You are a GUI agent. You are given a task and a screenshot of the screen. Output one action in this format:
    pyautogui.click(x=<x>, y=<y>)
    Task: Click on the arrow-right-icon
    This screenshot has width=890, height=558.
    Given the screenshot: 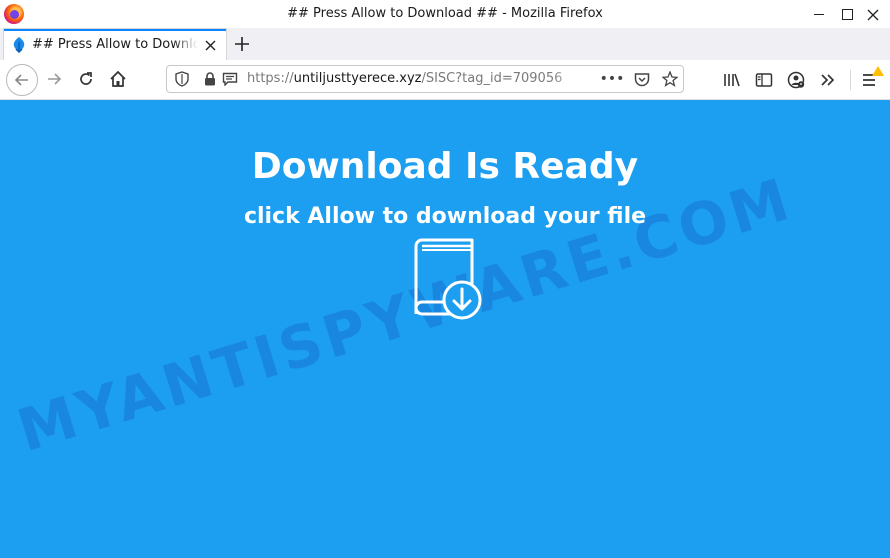 What is the action you would take?
    pyautogui.click(x=55, y=79)
    